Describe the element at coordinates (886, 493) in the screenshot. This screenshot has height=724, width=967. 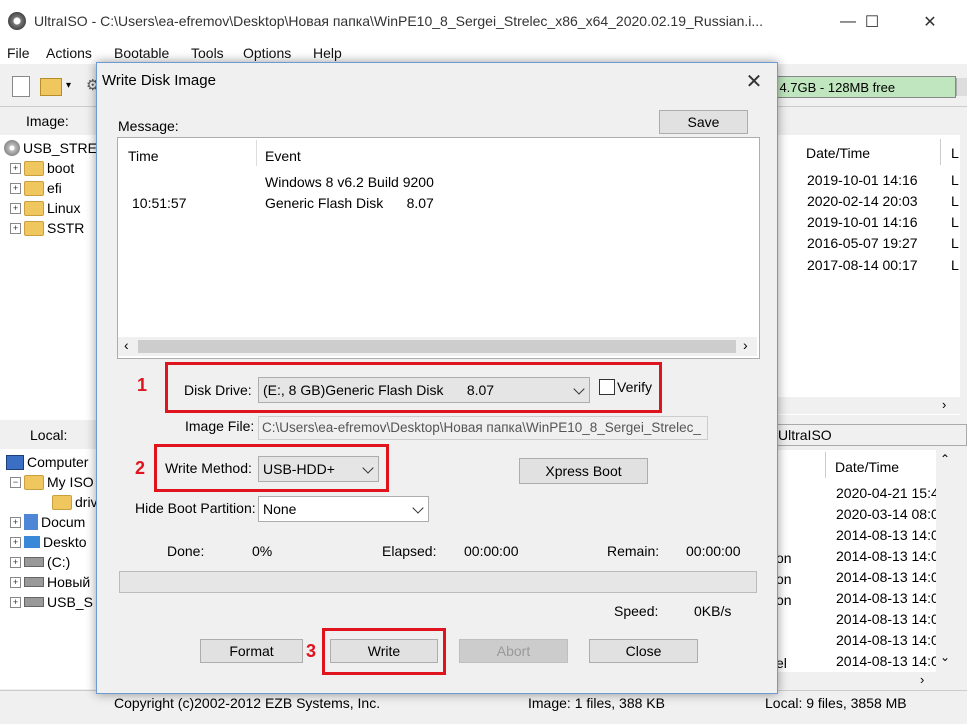
I see `date-cell: 2020-04-21 15:42` at that location.